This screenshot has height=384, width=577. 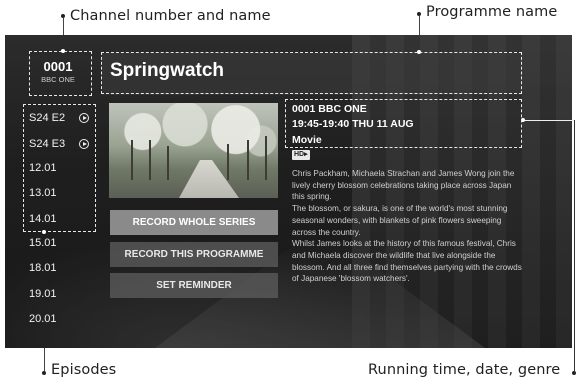 What do you see at coordinates (43, 268) in the screenshot?
I see `episode-item-7: 18.01` at bounding box center [43, 268].